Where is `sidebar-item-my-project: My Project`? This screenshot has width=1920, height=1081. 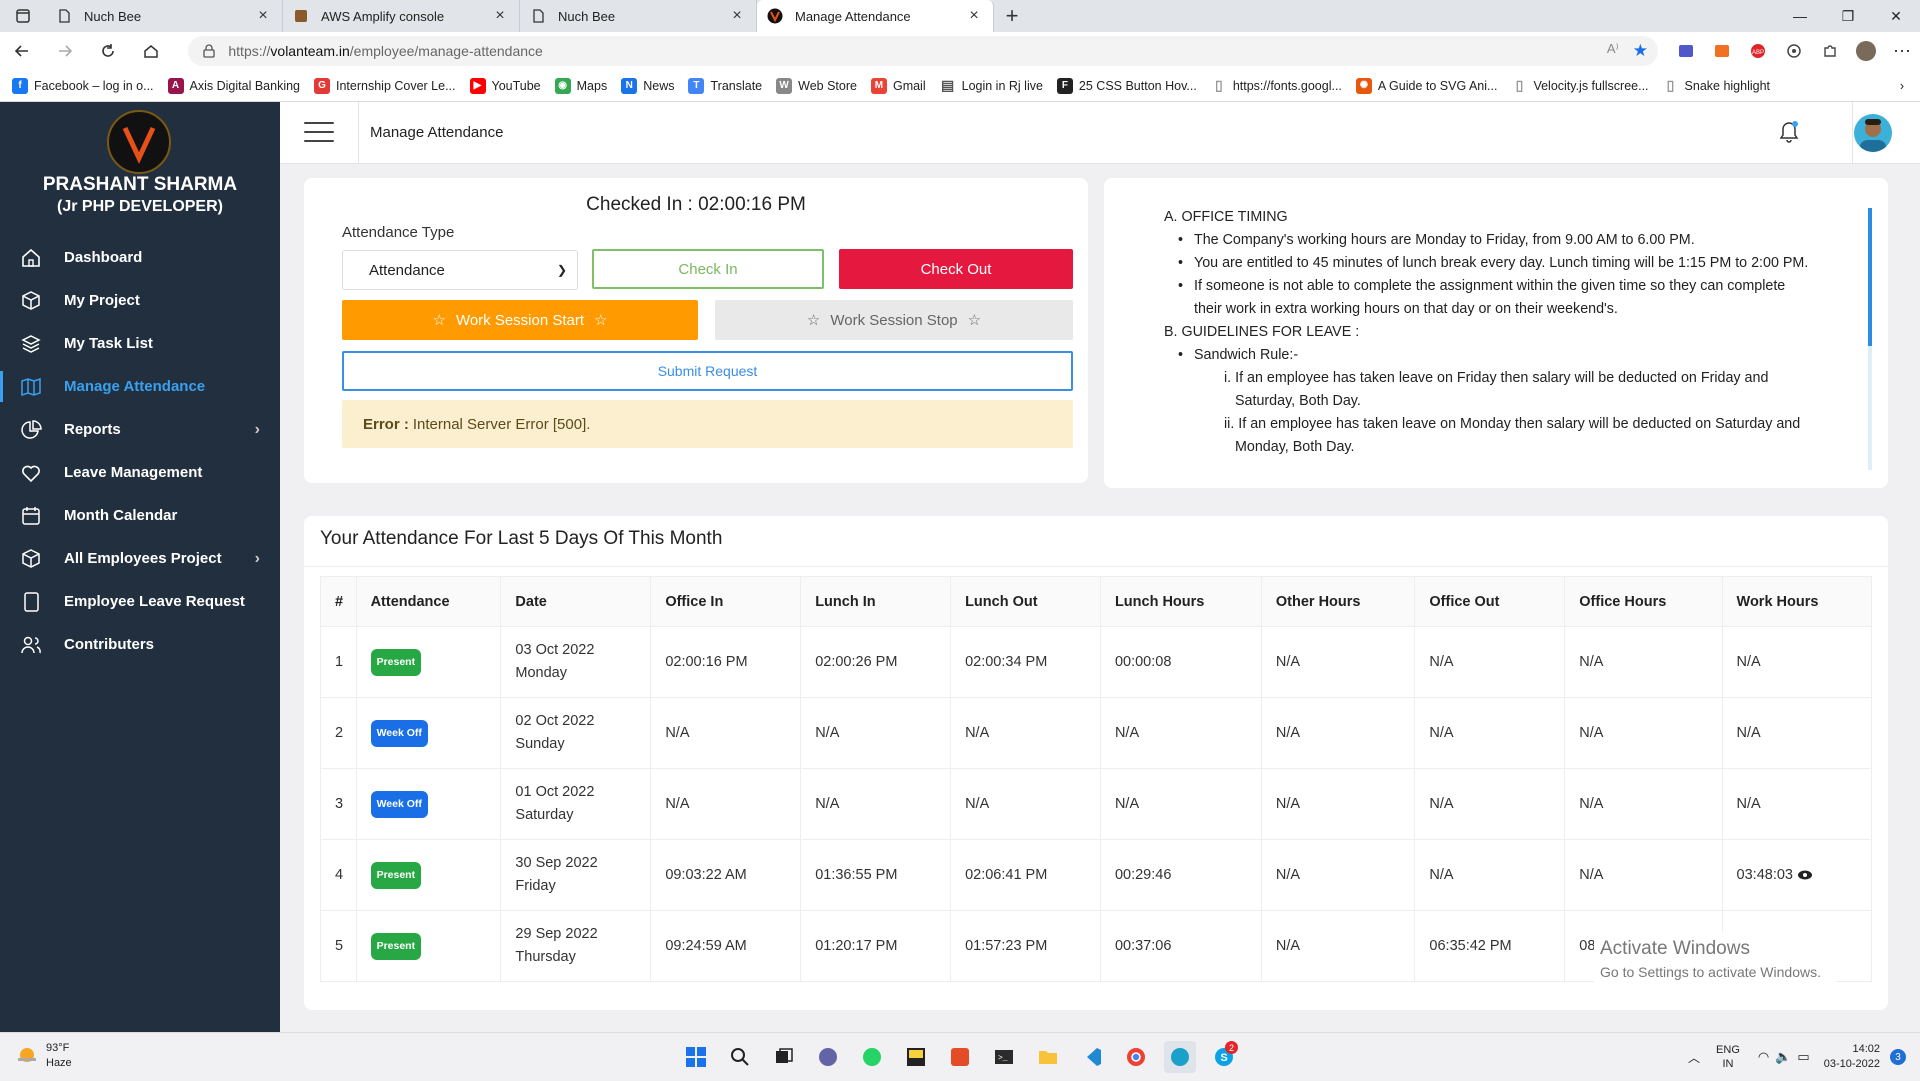 sidebar-item-my-project: My Project is located at coordinates (140, 300).